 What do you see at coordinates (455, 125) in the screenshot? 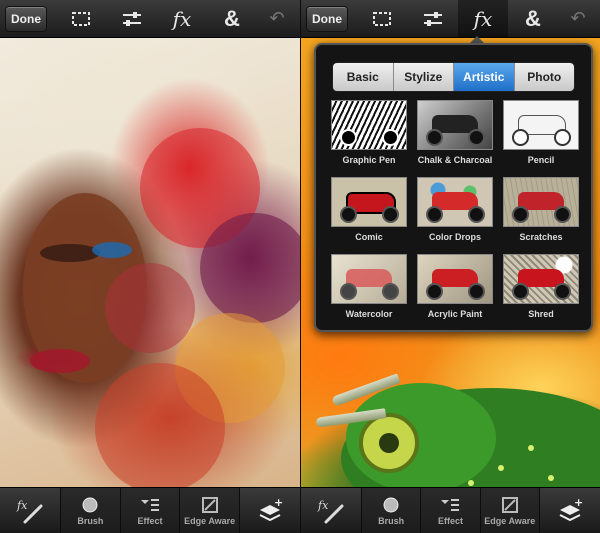
I see `chalk-charcoal-thumbnail` at bounding box center [455, 125].